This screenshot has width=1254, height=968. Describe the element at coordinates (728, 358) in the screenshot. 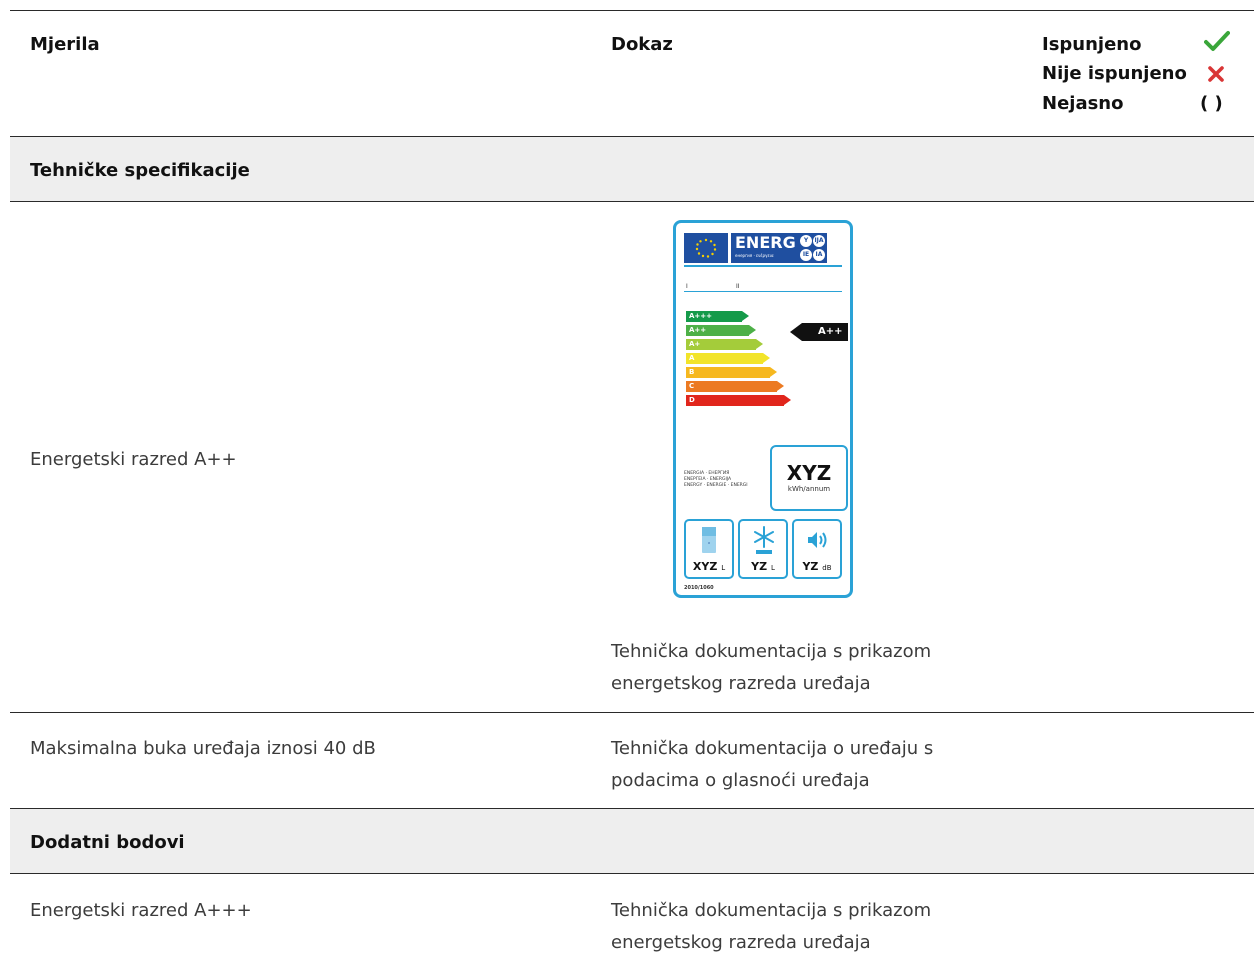

I see `energy-class-bar: A` at that location.